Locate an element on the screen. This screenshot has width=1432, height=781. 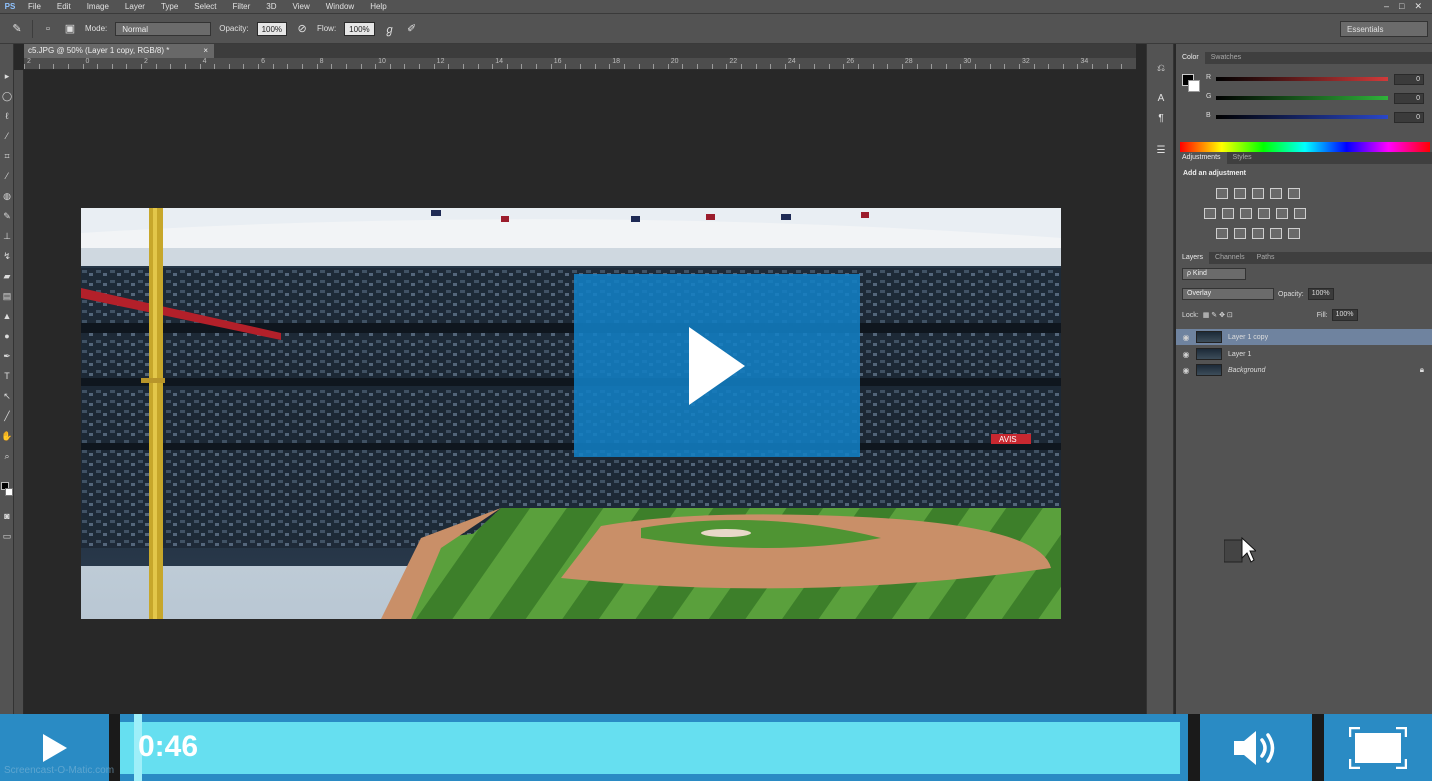
blue-value-field: 0 is located at coordinates (1409, 117).